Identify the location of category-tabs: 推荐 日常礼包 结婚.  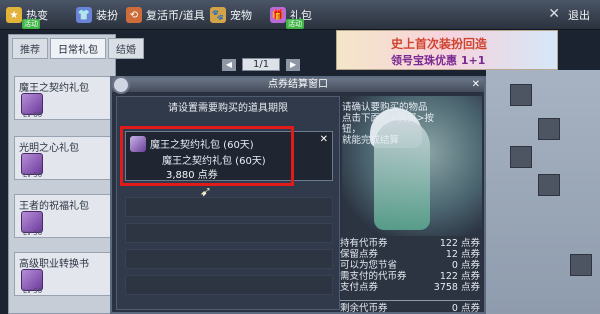
(78, 48).